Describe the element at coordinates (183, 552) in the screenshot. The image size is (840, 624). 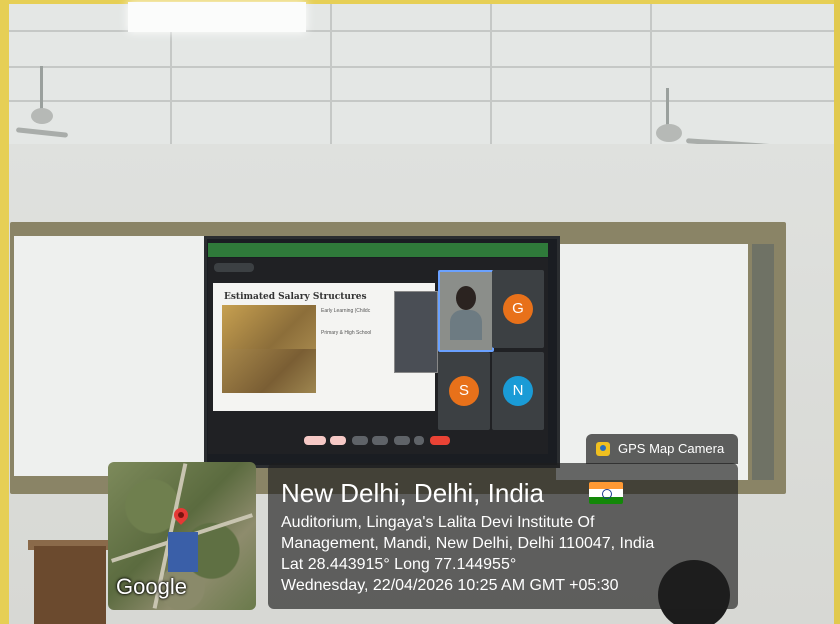
I see `map-building` at that location.